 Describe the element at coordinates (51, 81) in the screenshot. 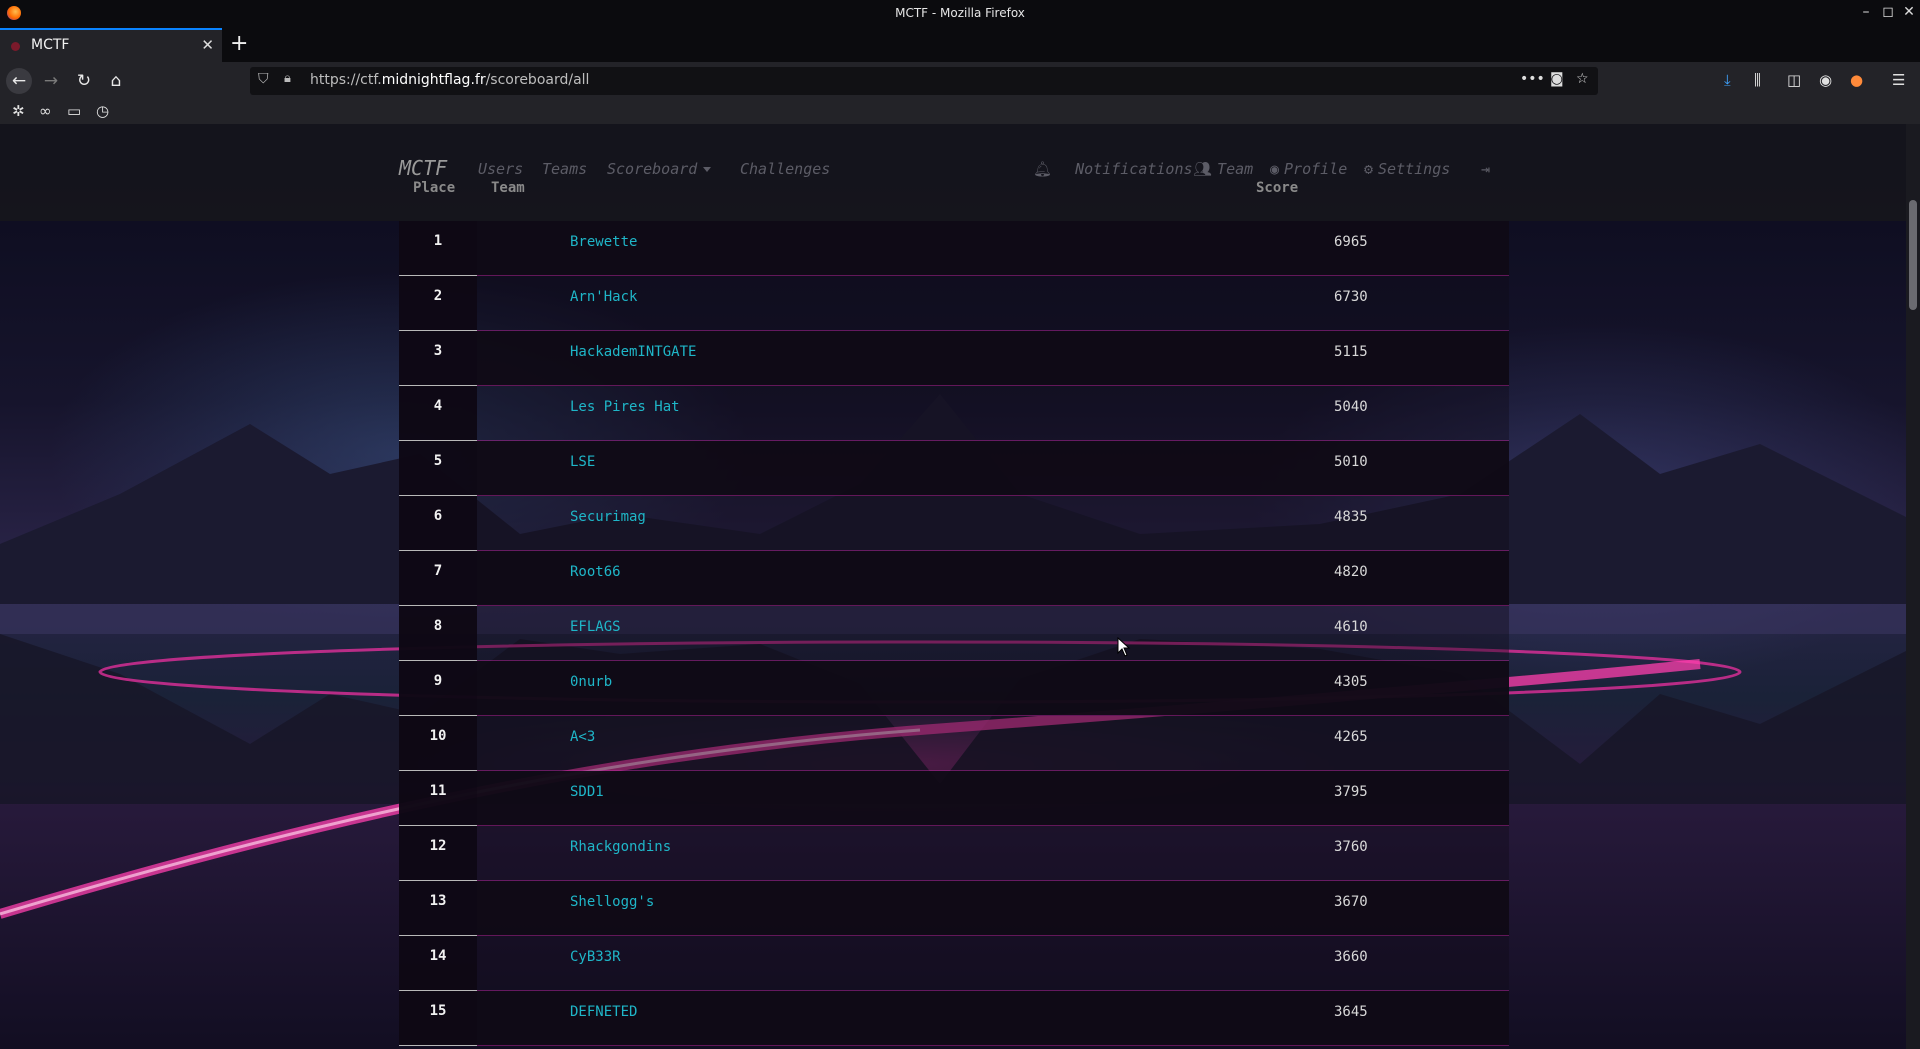

I see `forward-arrow-icon: →` at that location.